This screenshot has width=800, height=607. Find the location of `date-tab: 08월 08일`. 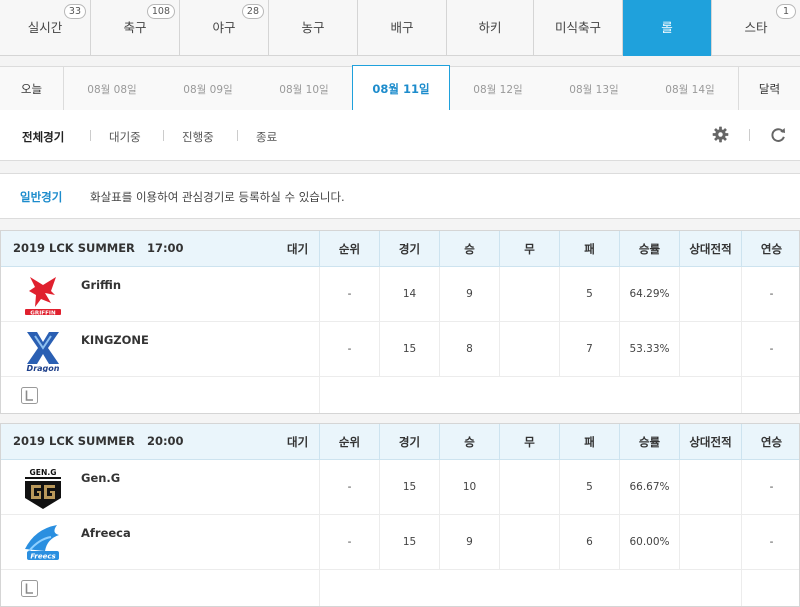

date-tab: 08월 08일 is located at coordinates (112, 89).